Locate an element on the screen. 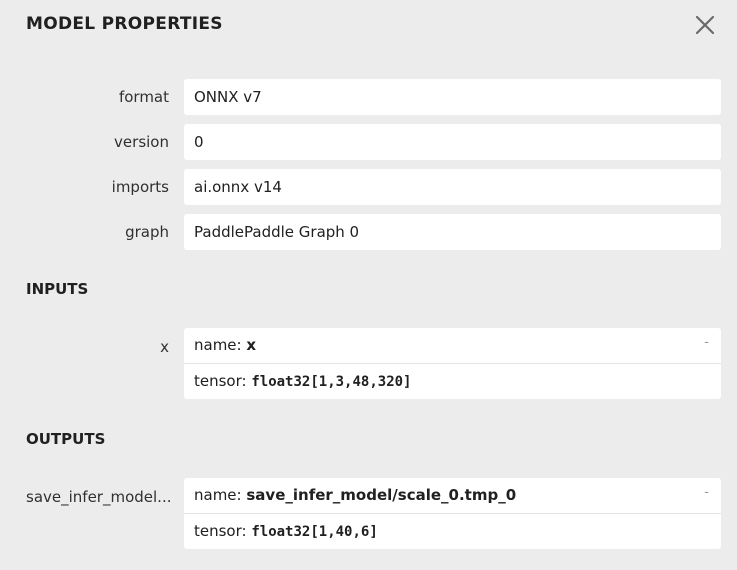 The height and width of the screenshot is (570, 737). outputs-heading: OUTPUTS is located at coordinates (66, 439).